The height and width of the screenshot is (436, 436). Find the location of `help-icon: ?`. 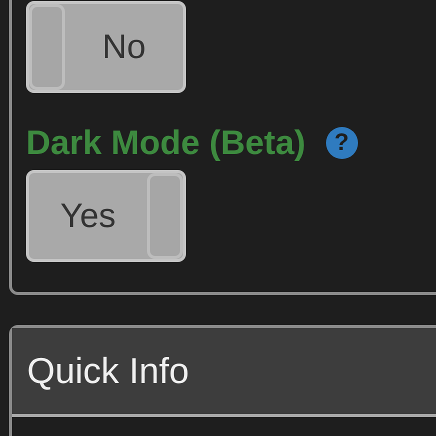

help-icon: ? is located at coordinates (342, 143).